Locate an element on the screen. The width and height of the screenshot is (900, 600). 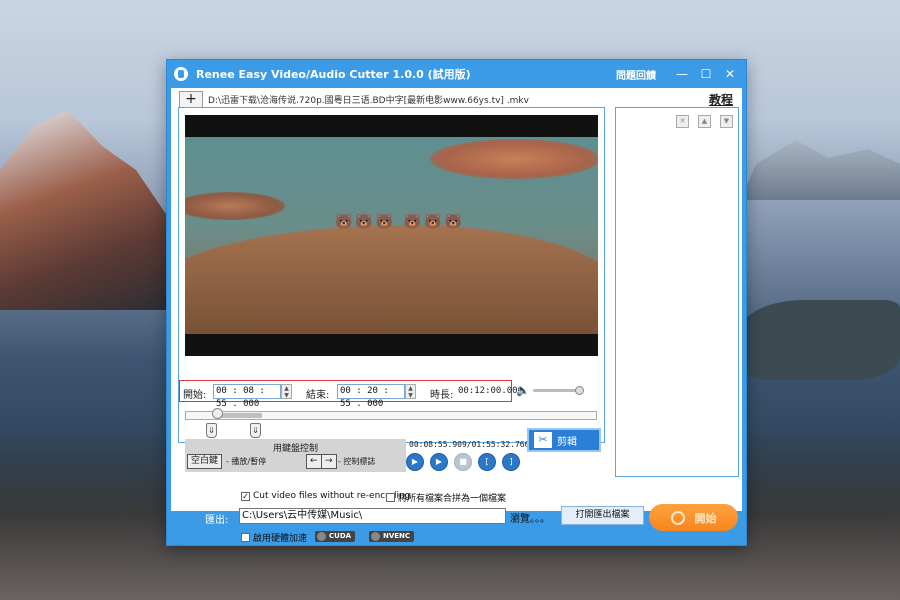
no-reencode-checkbox: ✓ is located at coordinates (245, 496).